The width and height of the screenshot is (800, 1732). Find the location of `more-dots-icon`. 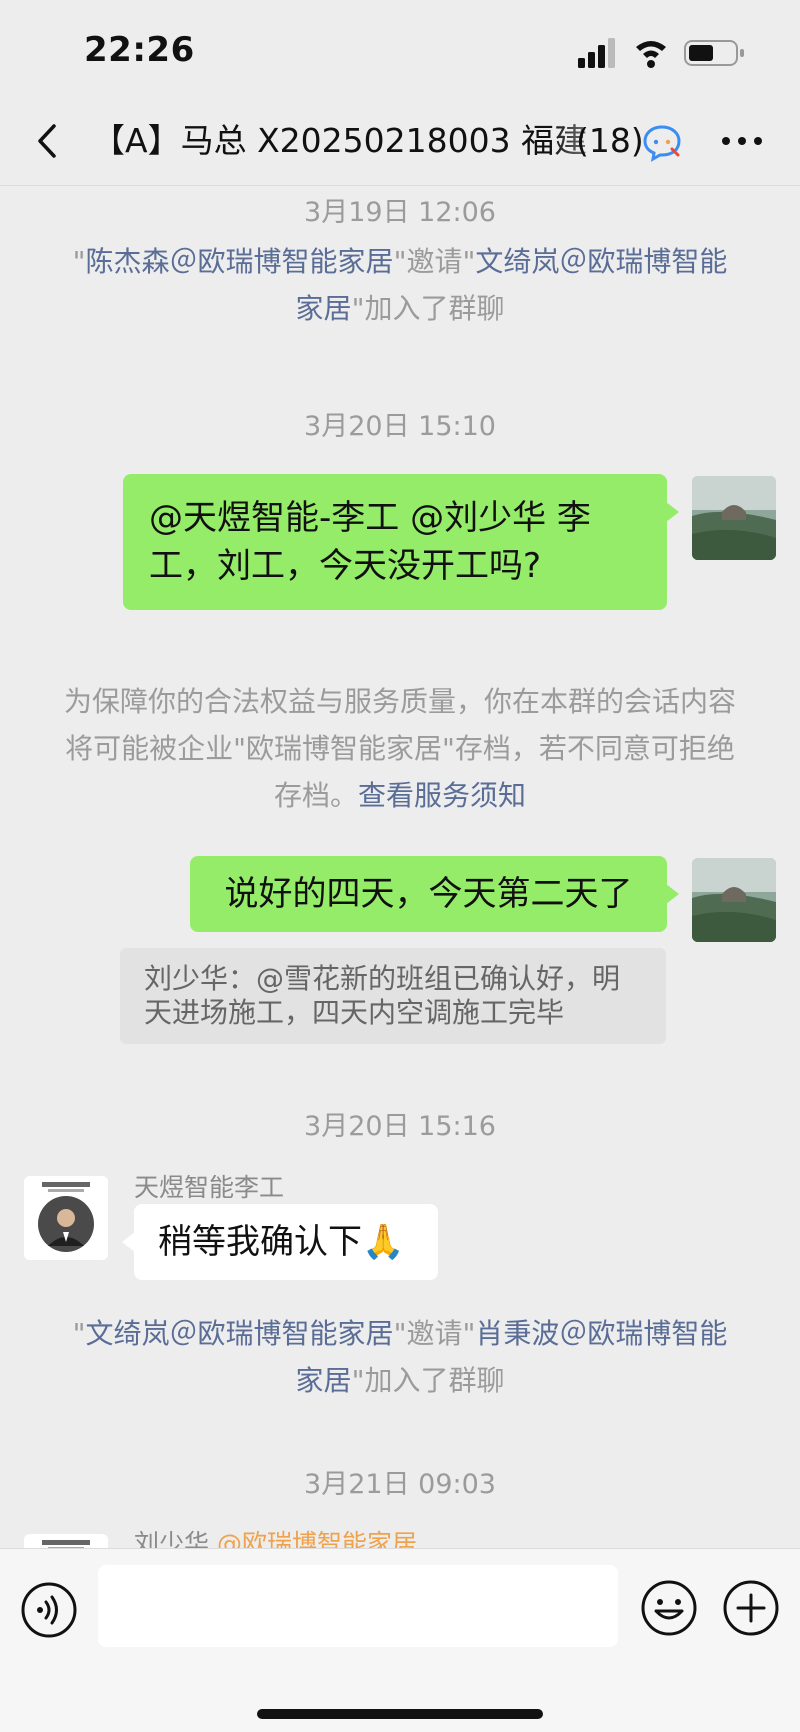

more-dots-icon is located at coordinates (742, 141).